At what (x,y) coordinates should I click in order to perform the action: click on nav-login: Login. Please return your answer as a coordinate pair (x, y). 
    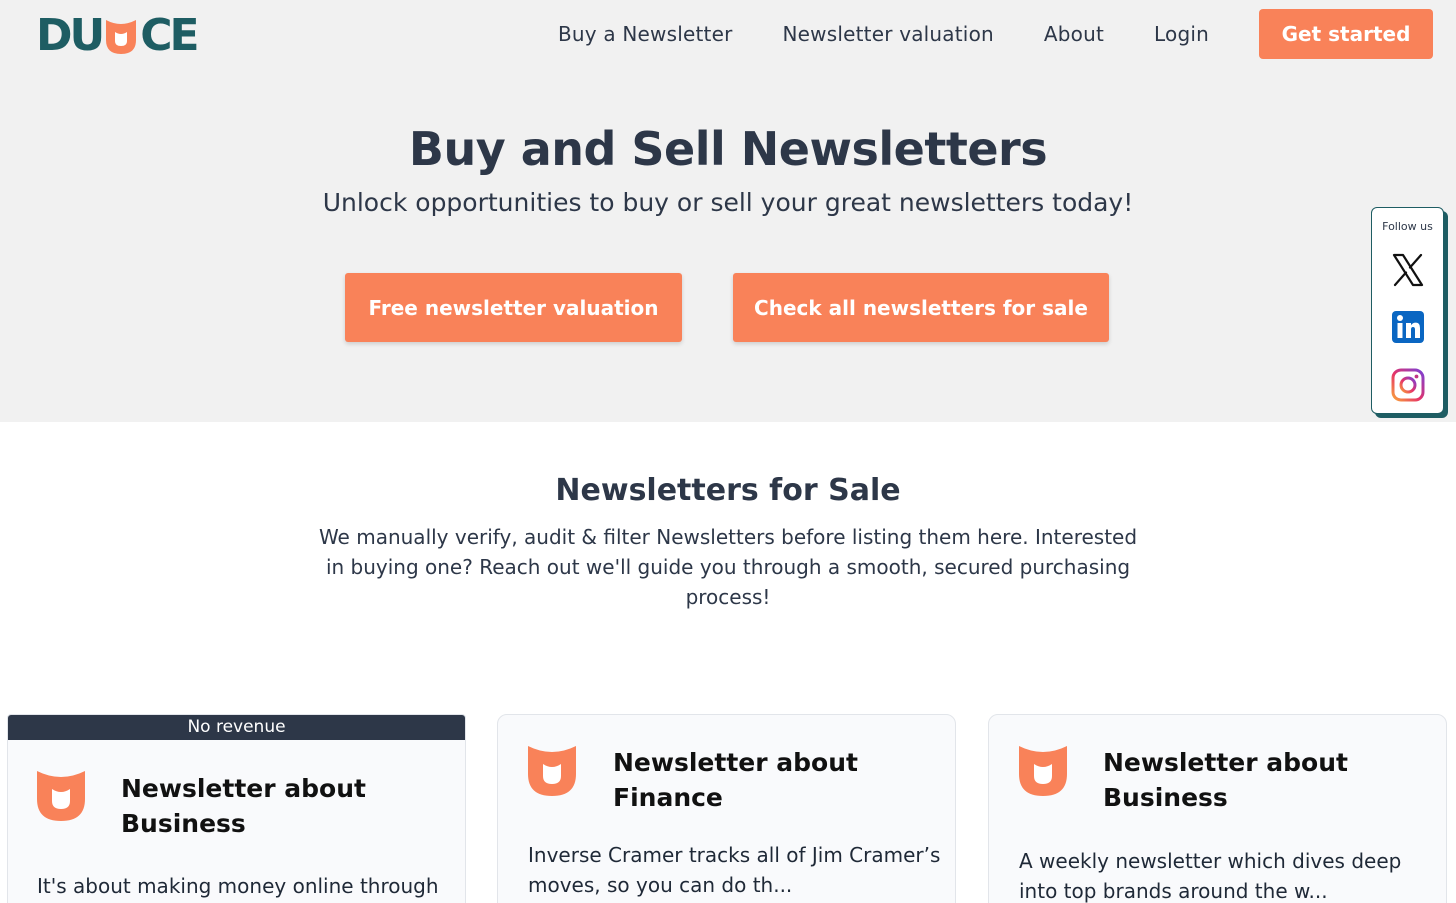
    Looking at the image, I should click on (1181, 34).